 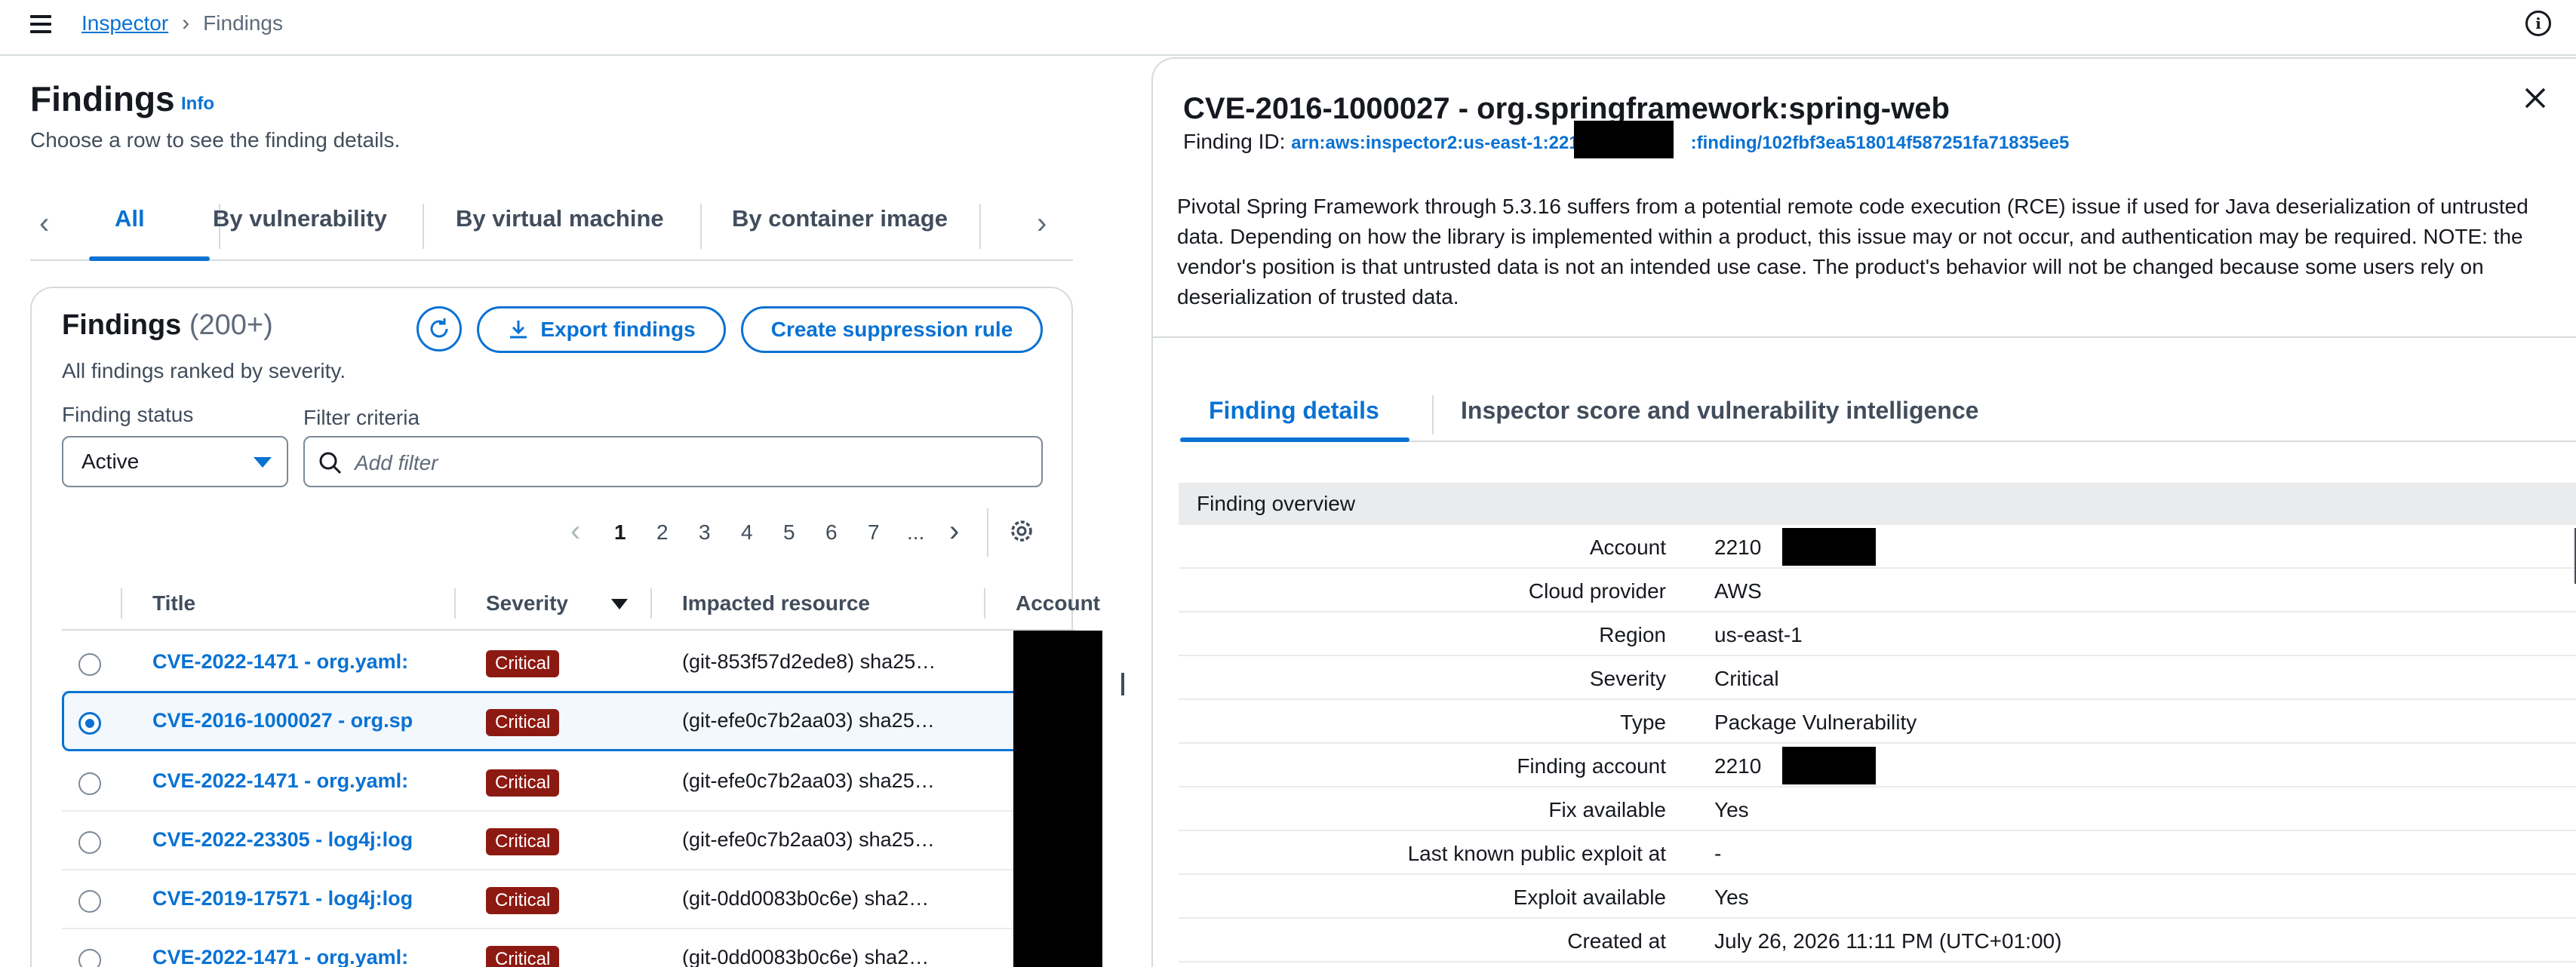 I want to click on overview-row-type: Type Package Vulnerability, so click(x=1877, y=722).